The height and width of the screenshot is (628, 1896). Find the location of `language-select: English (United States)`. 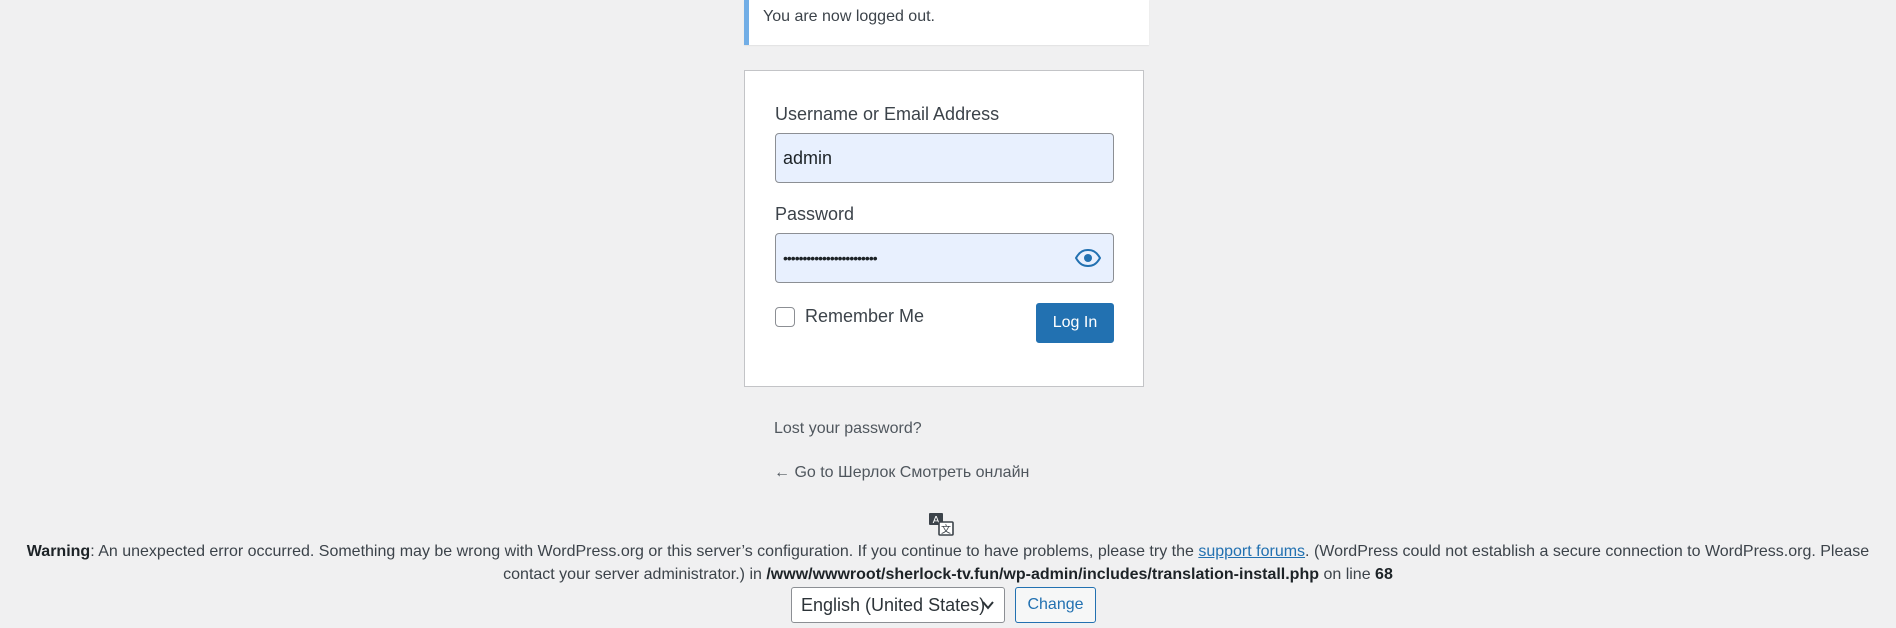

language-select: English (United States) is located at coordinates (898, 605).